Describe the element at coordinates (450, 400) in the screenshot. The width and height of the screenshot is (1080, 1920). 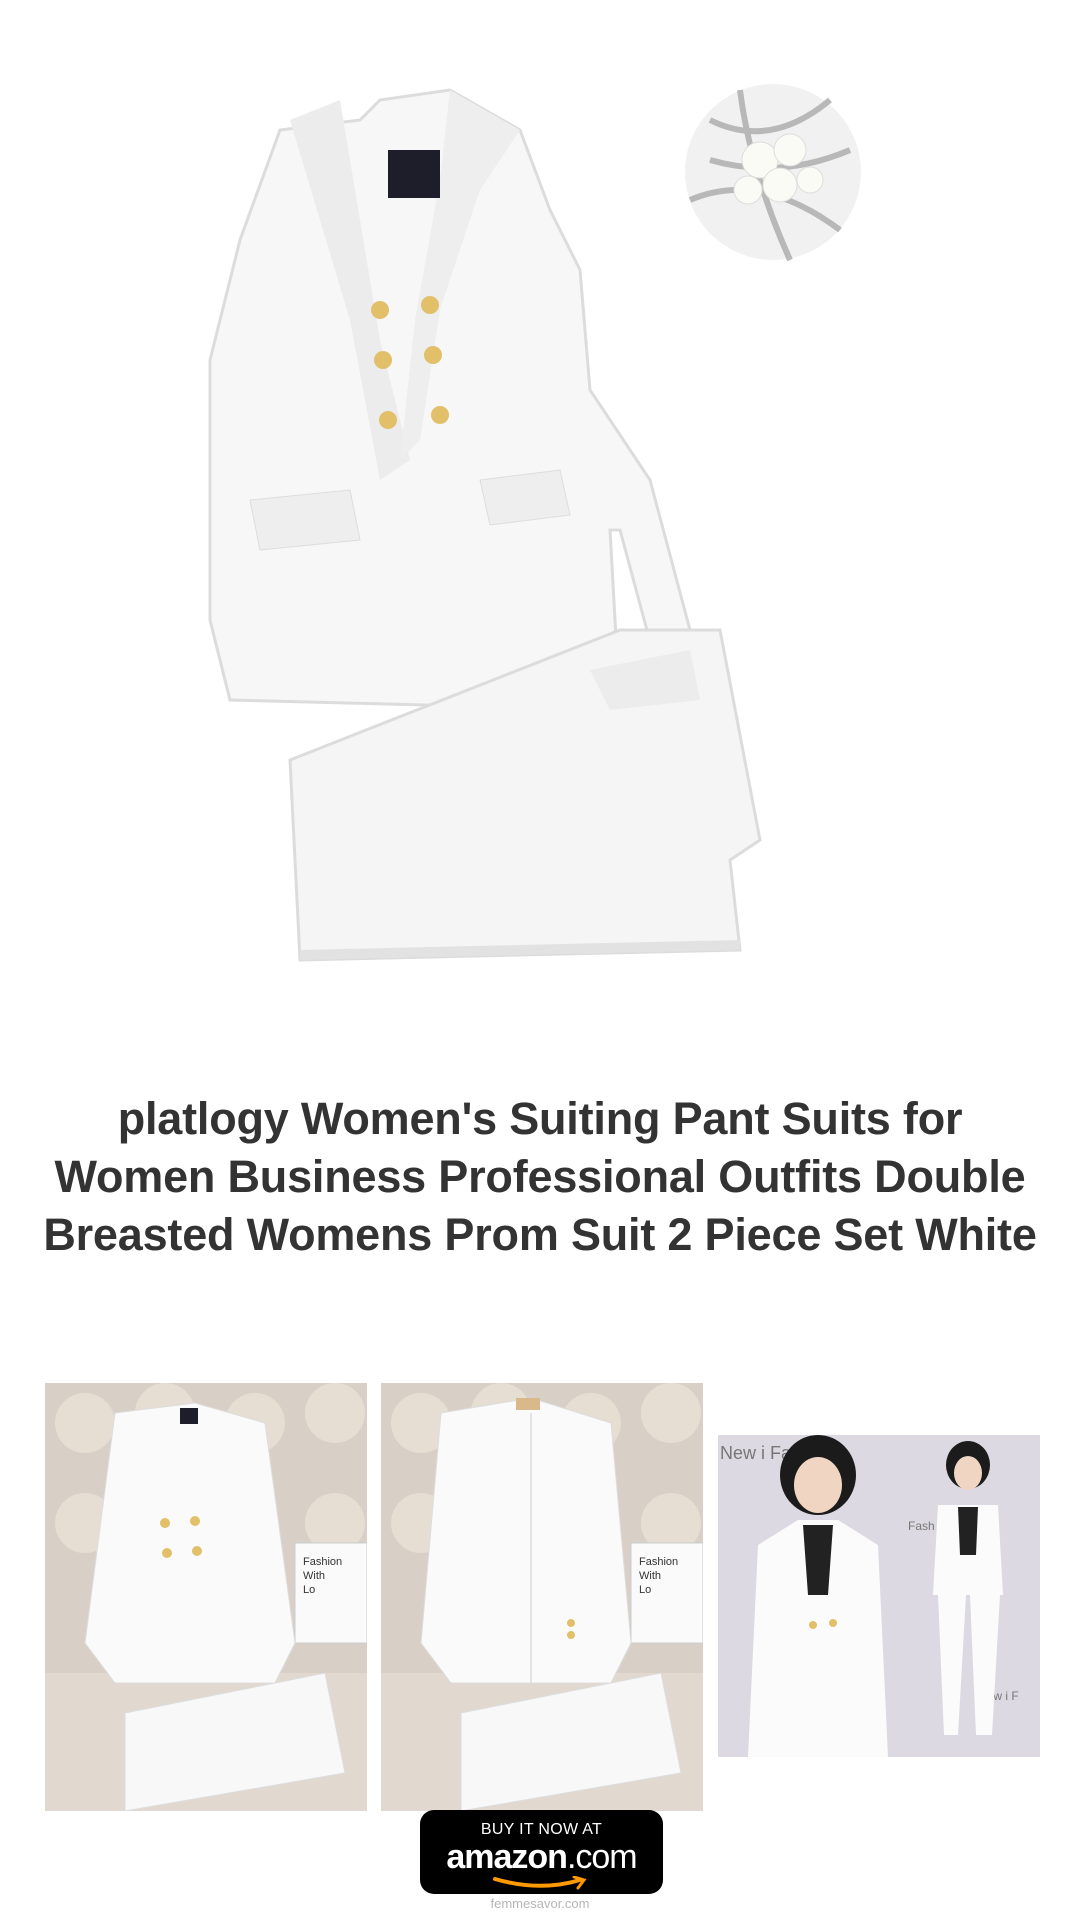
I see `jacket-image` at that location.